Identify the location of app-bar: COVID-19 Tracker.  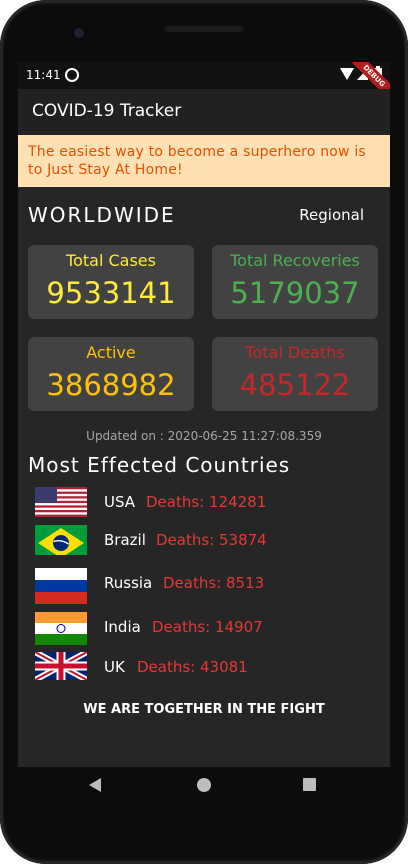
(204, 112).